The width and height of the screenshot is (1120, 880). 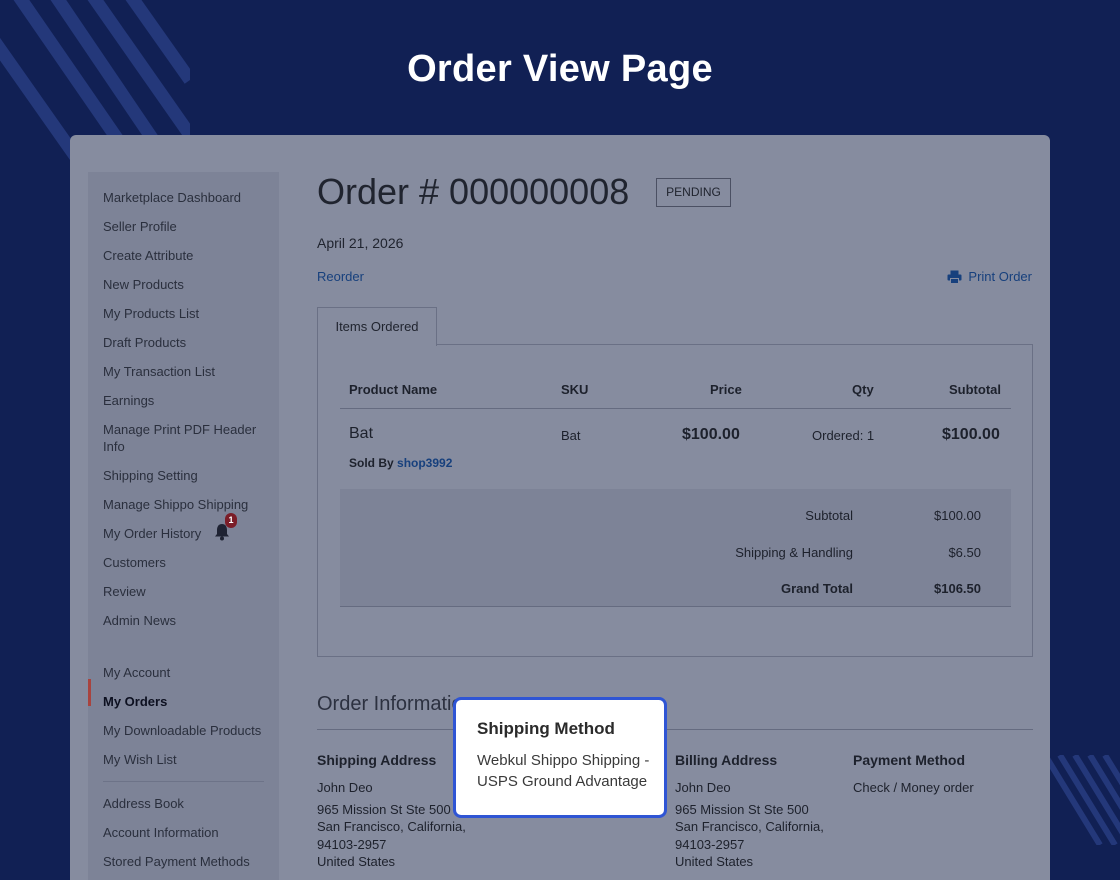 I want to click on shipping-handling-label: Shipping & Handling, so click(x=794, y=552).